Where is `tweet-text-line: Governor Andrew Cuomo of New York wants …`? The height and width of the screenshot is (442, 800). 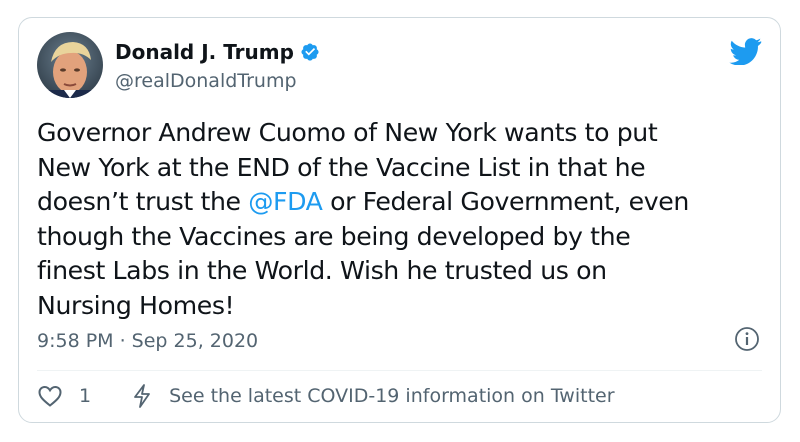 tweet-text-line: Governor Andrew Cuomo of New York wants … is located at coordinates (347, 132).